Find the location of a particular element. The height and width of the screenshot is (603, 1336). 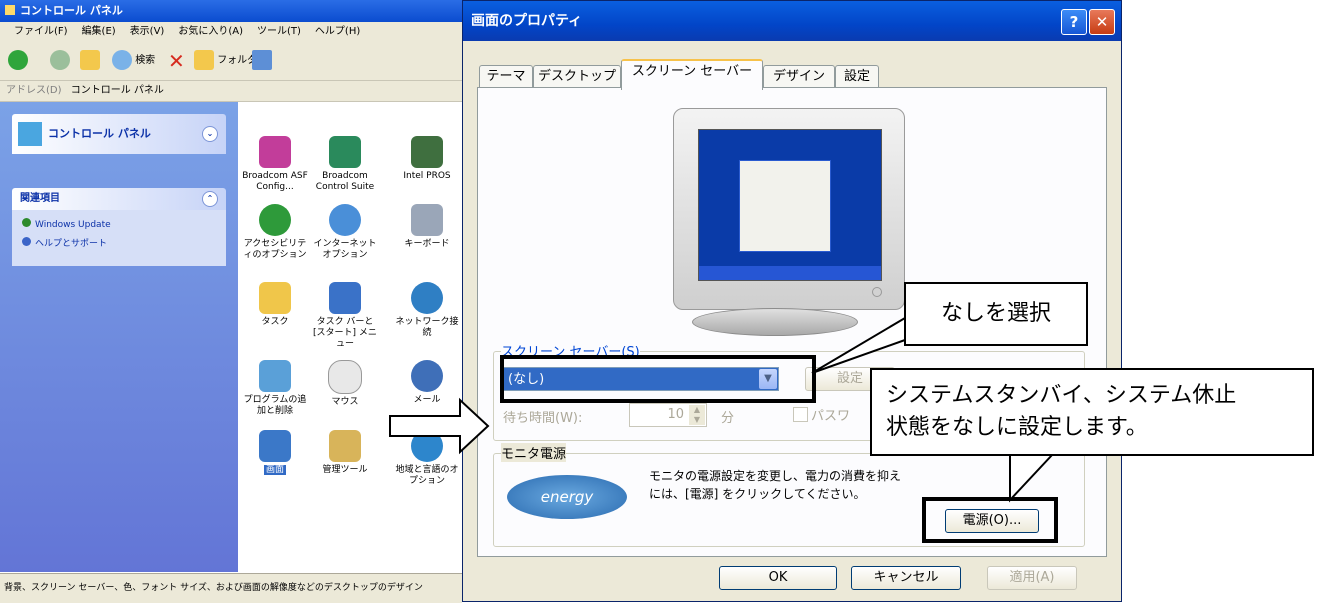

callout-standby-line2: 状態をなしに設定します。 is located at coordinates (1017, 427).